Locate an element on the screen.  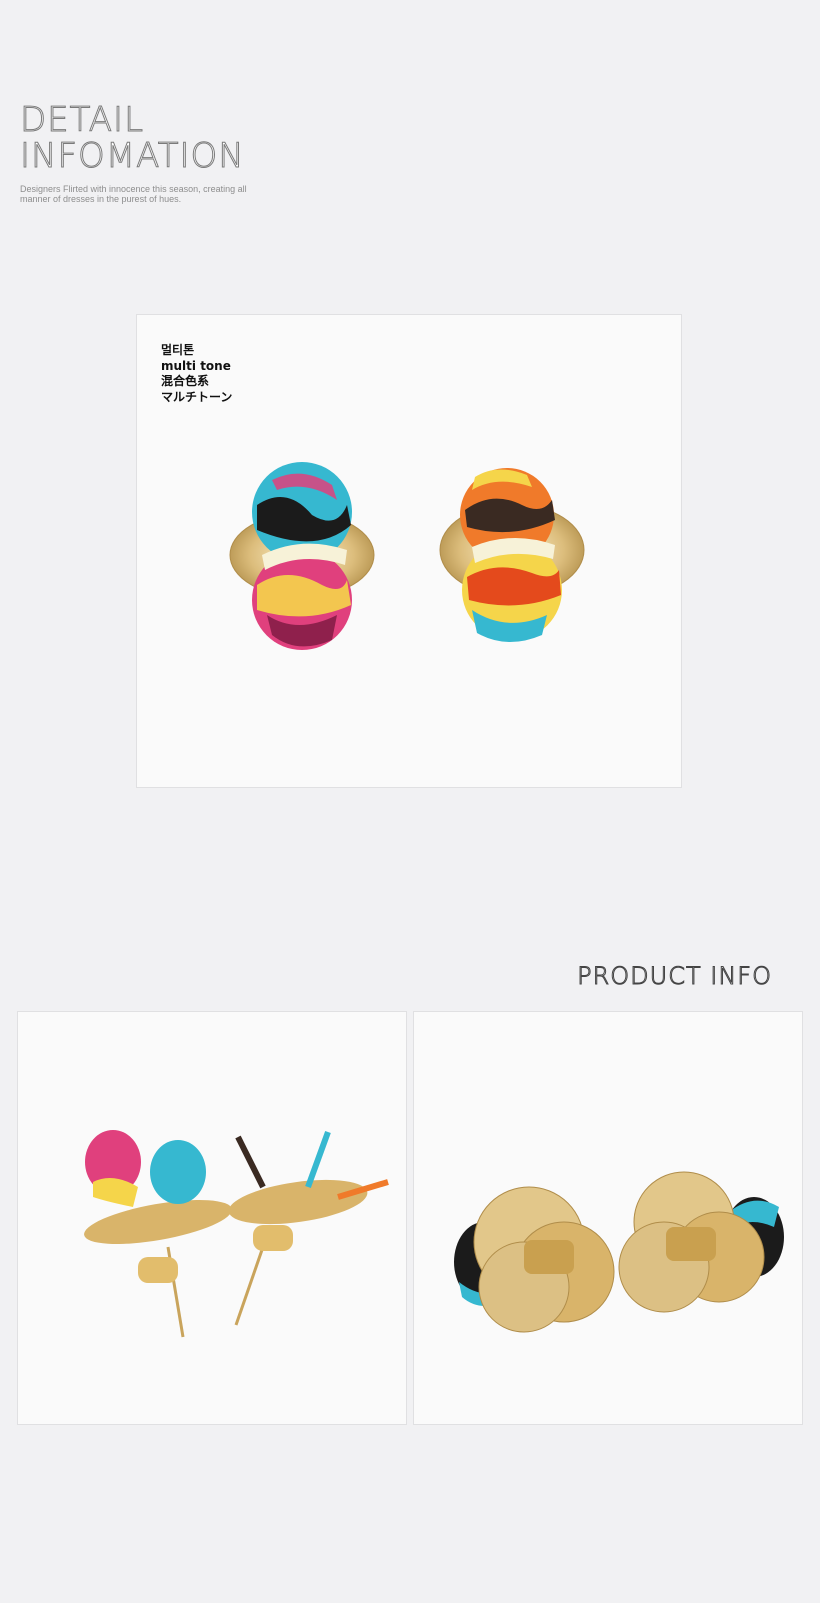
detail-info-title: DETAIL INFOMATION is located at coordinates (132, 138).